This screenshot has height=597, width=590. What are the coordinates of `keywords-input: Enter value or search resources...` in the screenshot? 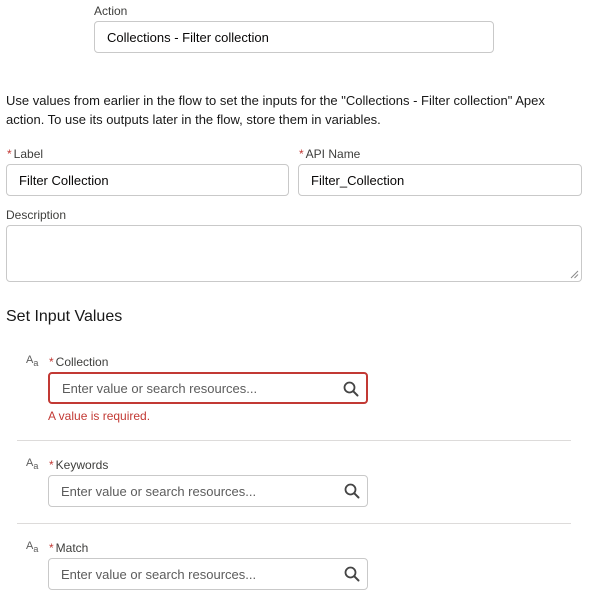 It's located at (208, 491).